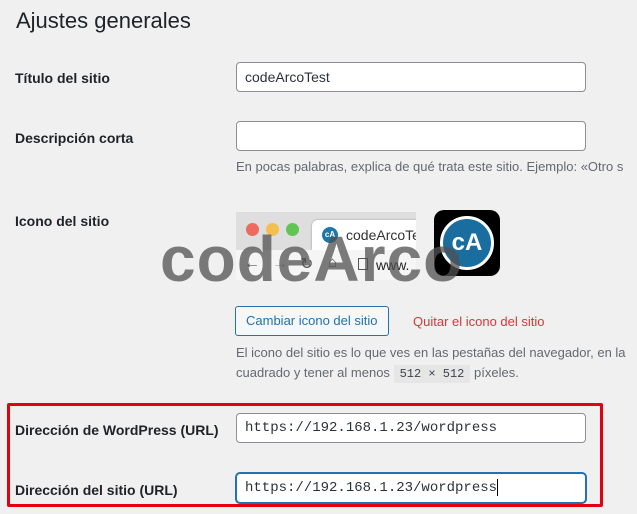 This screenshot has width=637, height=514. Describe the element at coordinates (393, 265) in the screenshot. I see `address-text: www.` at that location.